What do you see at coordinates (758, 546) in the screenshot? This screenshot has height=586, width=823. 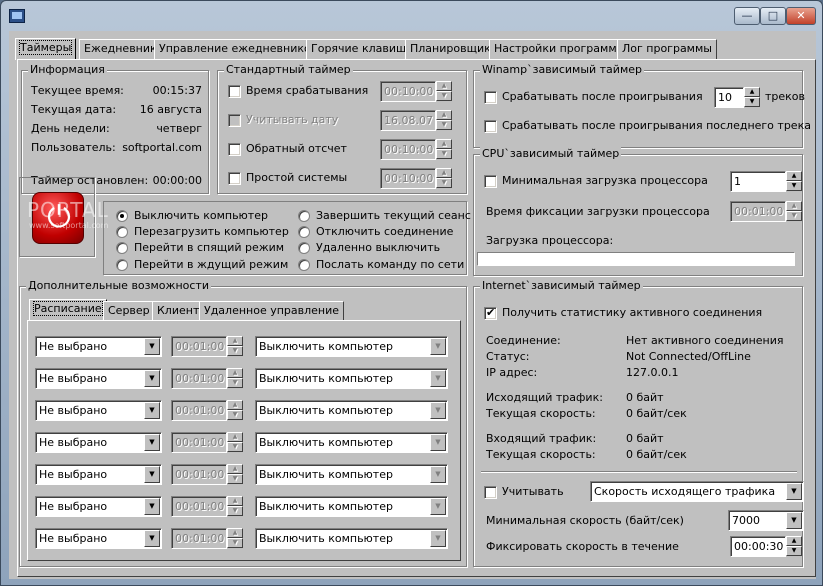 I see `fix-speed-input: 00:00:30` at bounding box center [758, 546].